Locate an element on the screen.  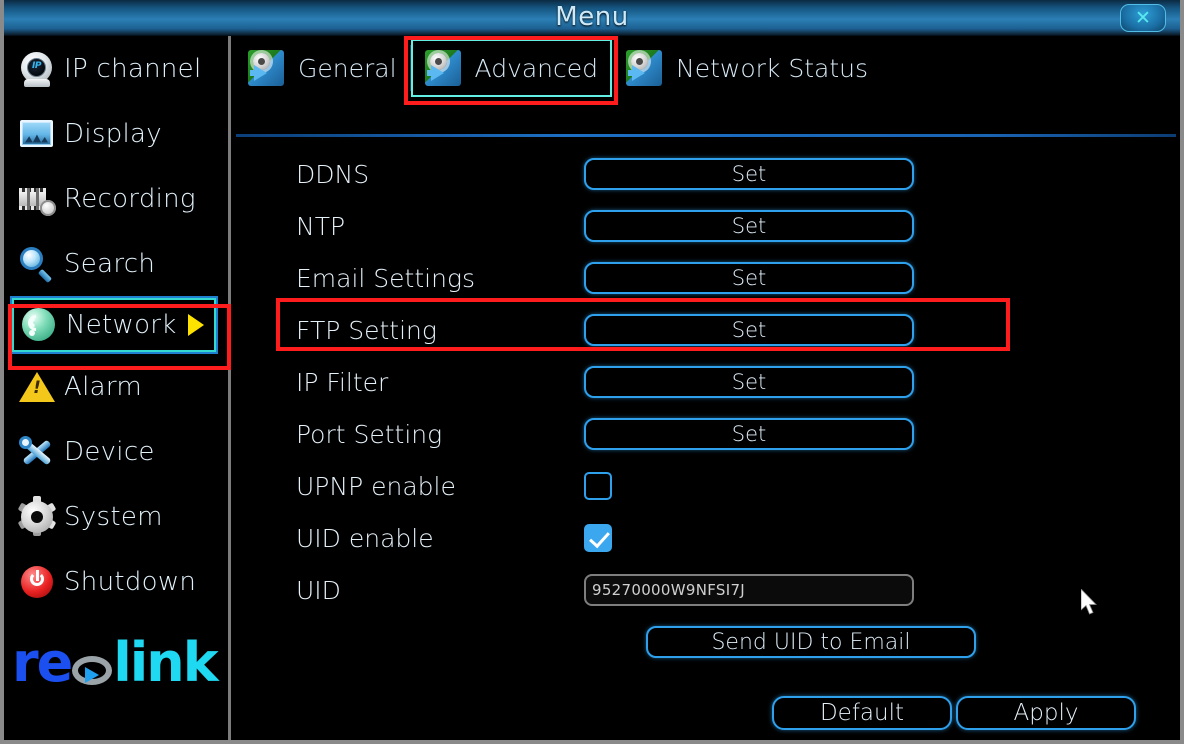
sidebar-item-label: Search is located at coordinates (110, 263).